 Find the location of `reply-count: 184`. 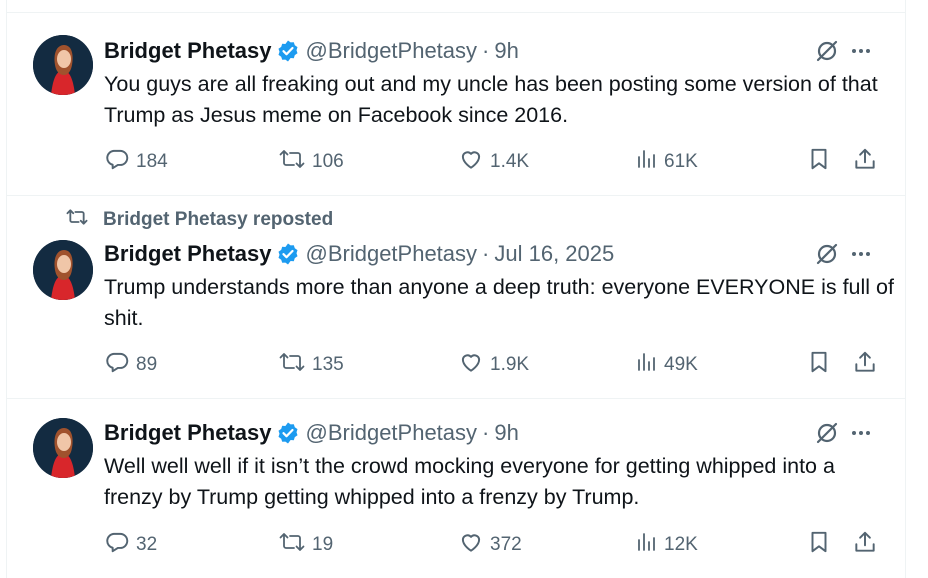

reply-count: 184 is located at coordinates (152, 161).